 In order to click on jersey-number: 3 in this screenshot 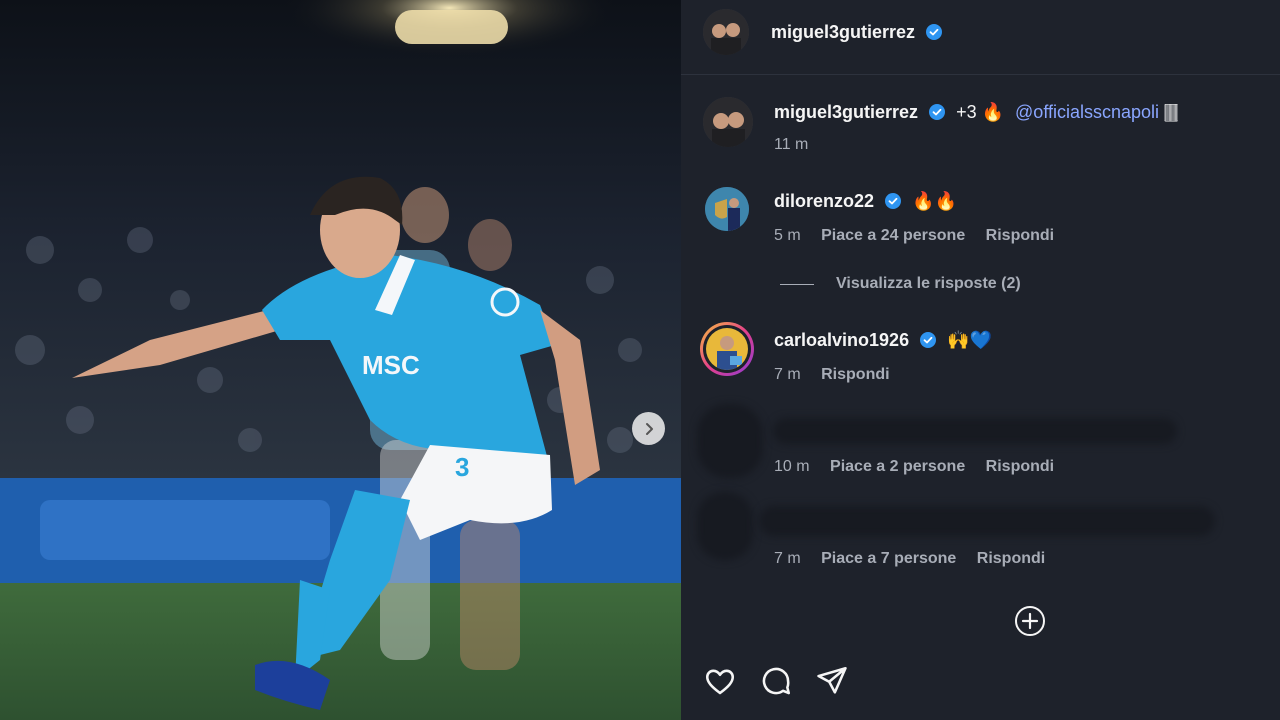, I will do `click(462, 467)`.